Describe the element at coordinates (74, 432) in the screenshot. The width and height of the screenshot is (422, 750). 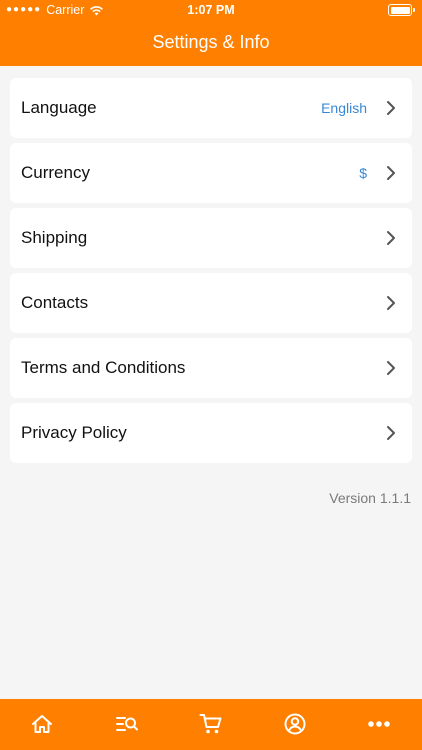
I see `row-label: Privacy Policy` at that location.